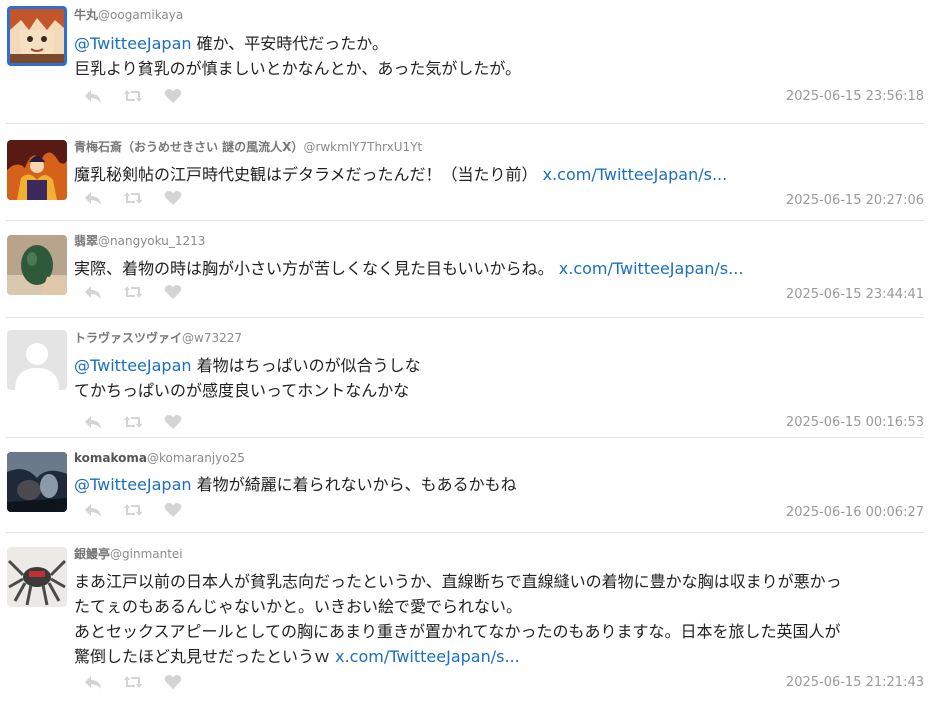 This screenshot has height=702, width=932. I want to click on timestamp: 2025-06-15 23:44:41, so click(855, 294).